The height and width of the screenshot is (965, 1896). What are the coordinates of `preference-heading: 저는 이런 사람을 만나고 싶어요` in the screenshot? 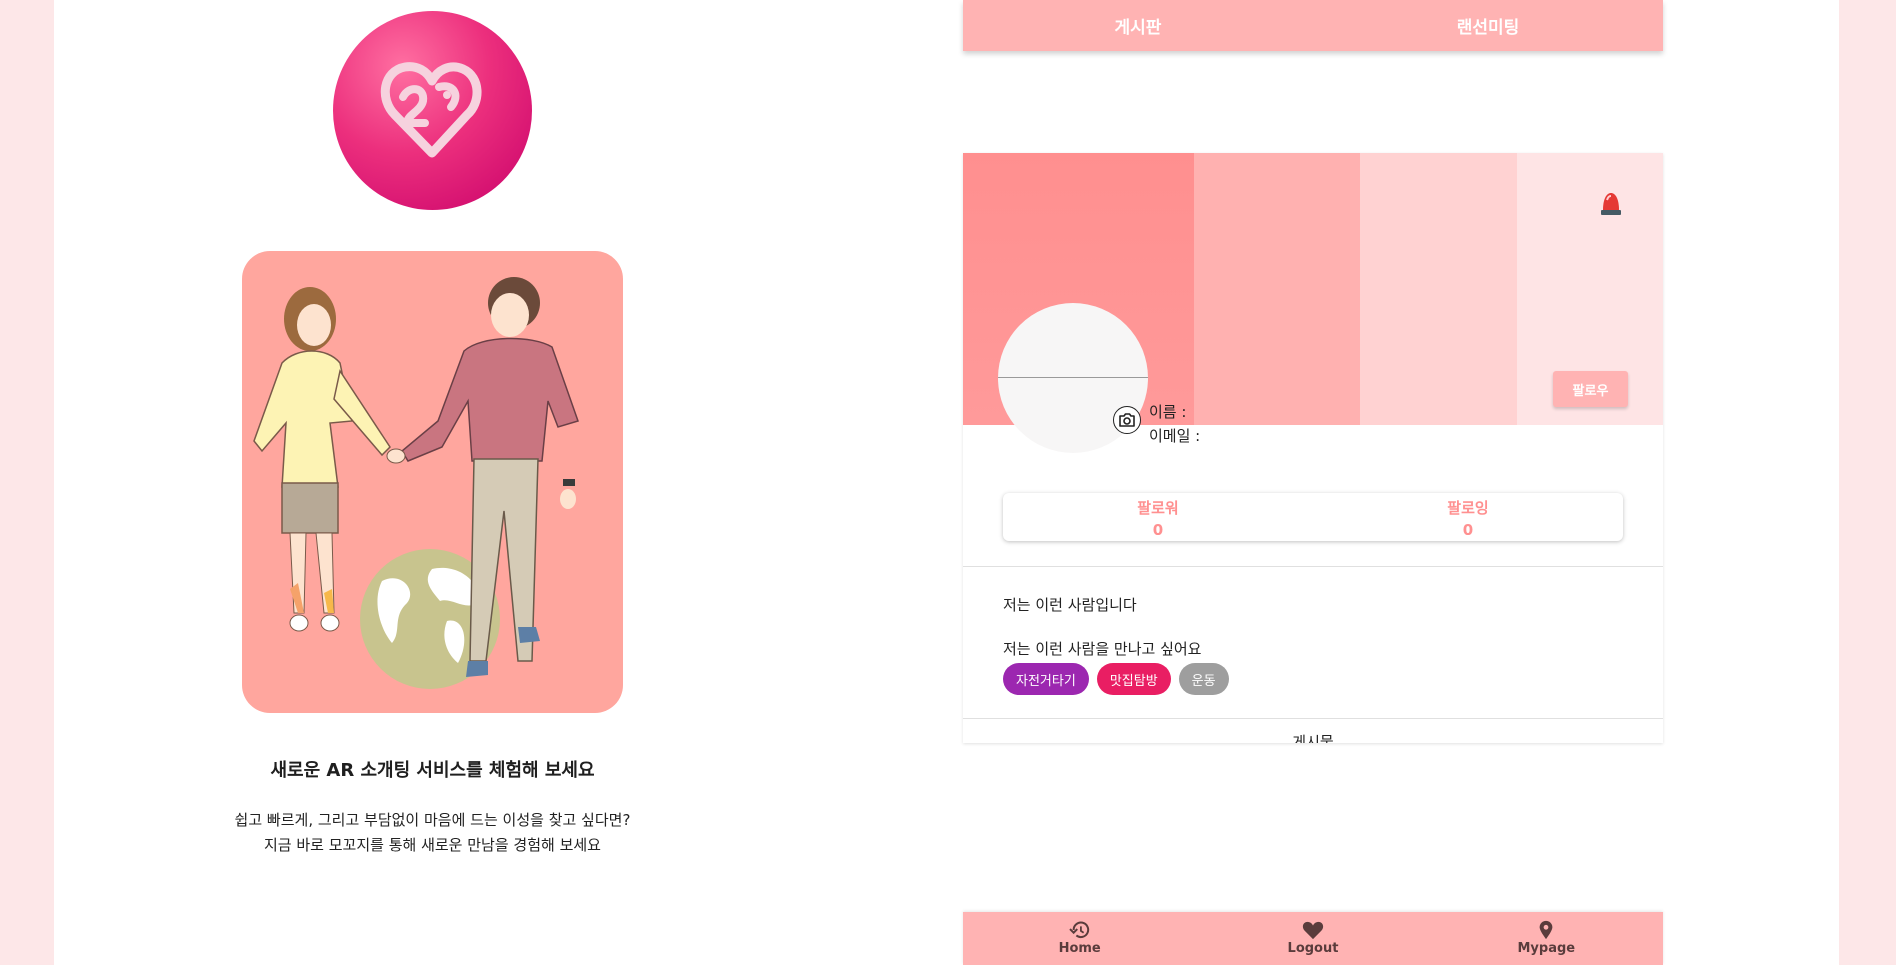 It's located at (1102, 649).